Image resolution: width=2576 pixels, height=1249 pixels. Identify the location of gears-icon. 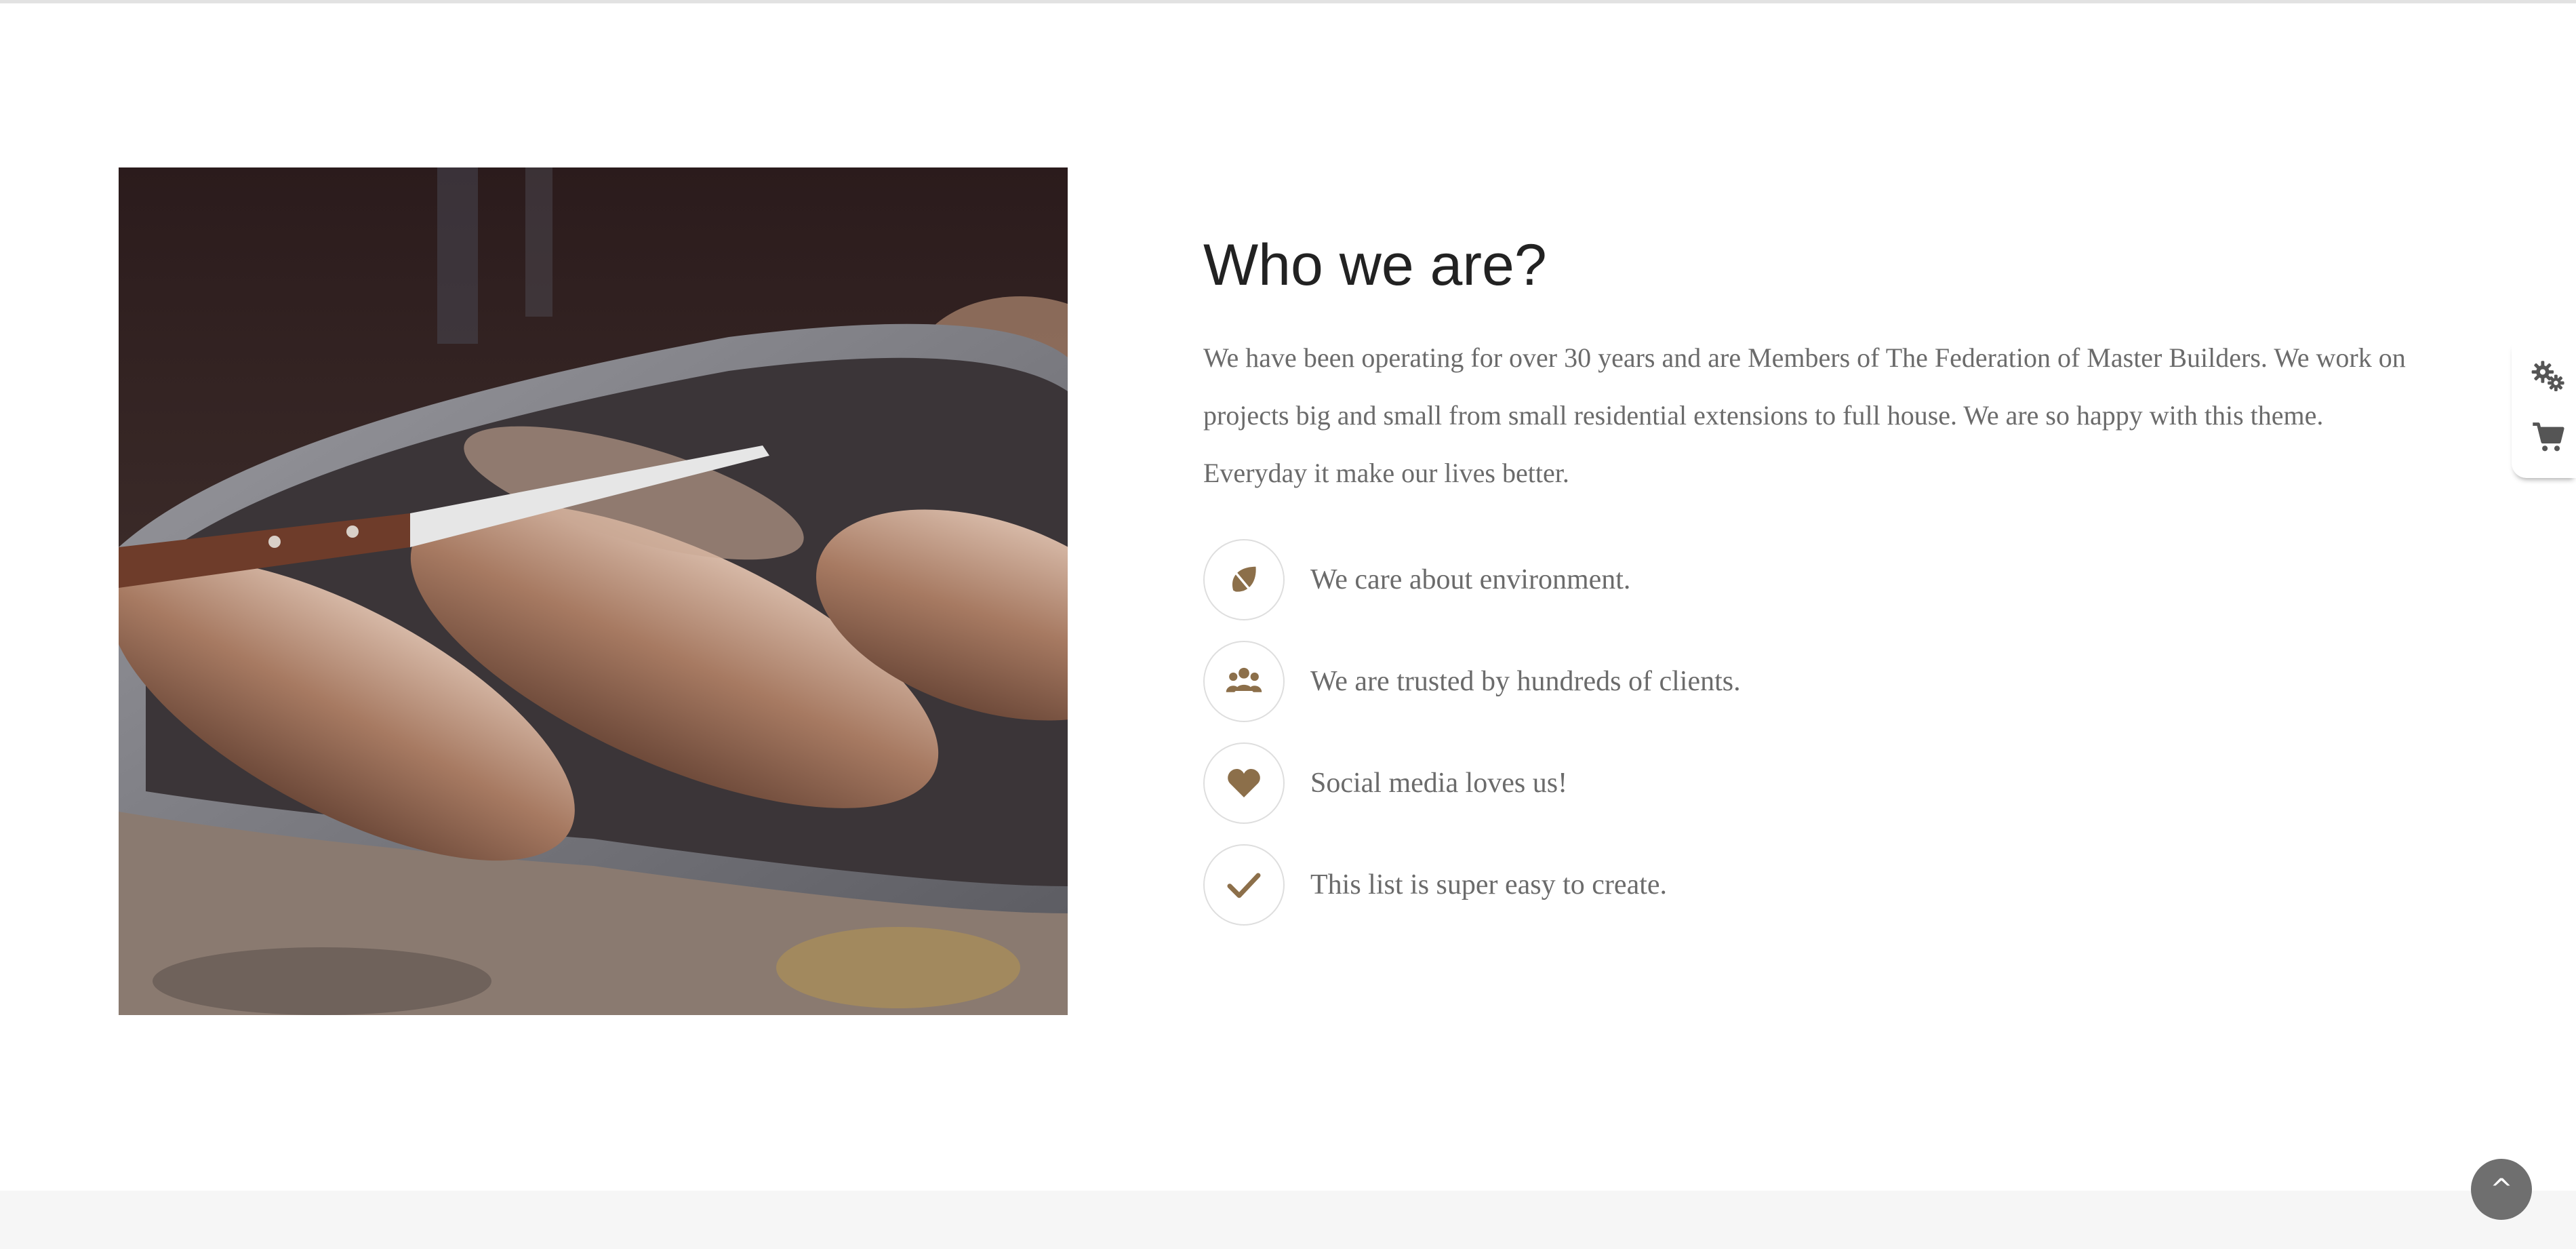
(2548, 376).